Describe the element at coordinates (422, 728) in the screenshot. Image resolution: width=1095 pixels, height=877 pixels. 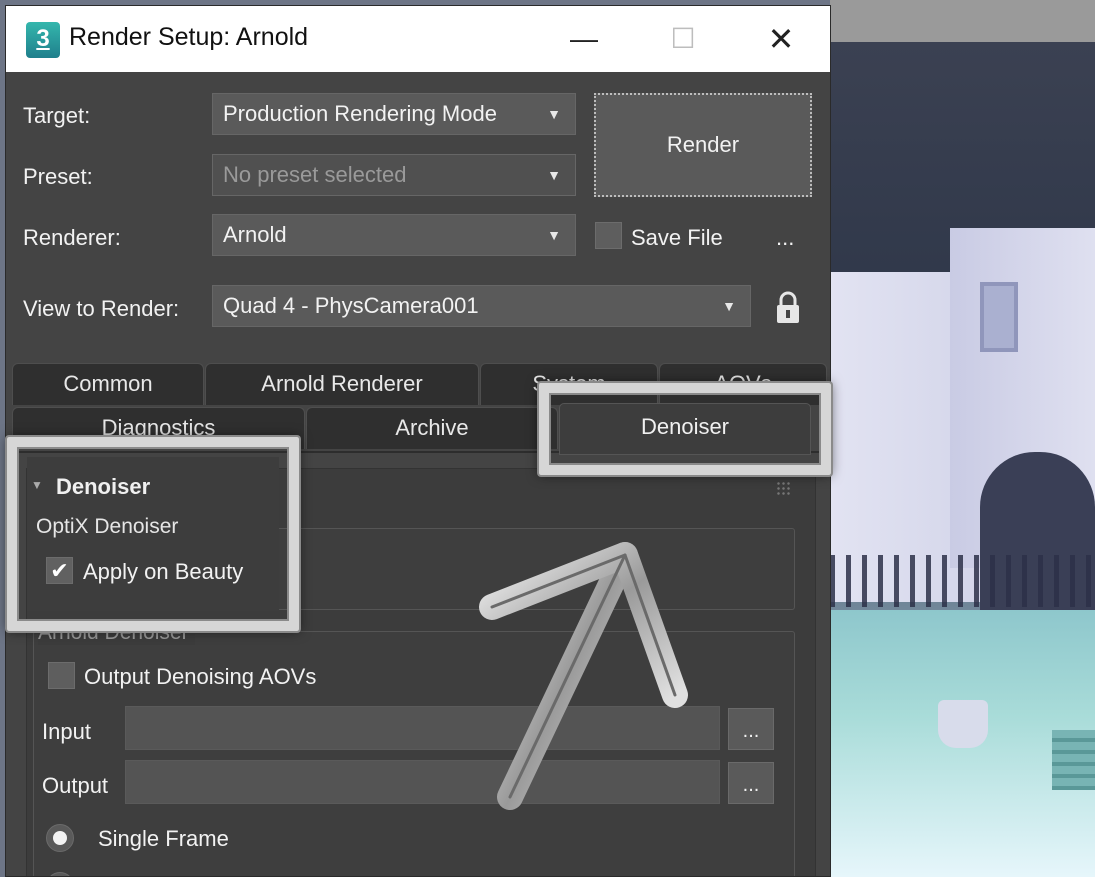
I see `input-path-field` at that location.